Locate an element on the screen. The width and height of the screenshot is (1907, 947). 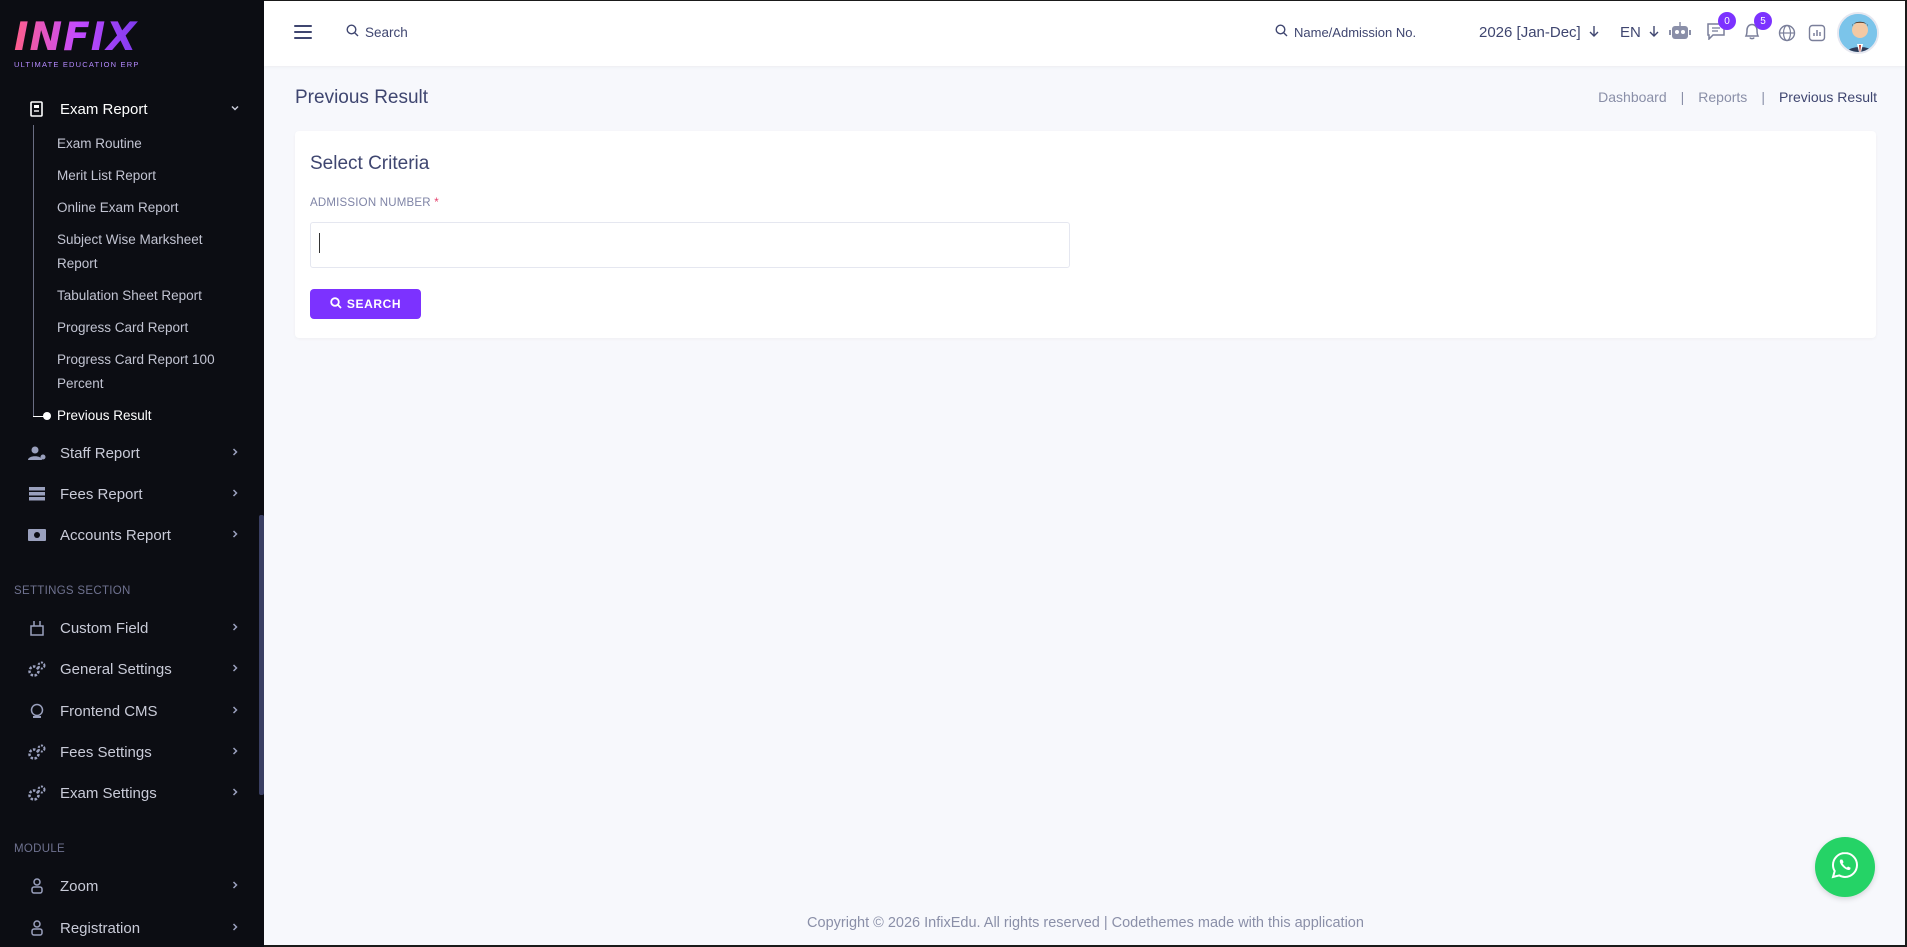
submenu-previous-result: Previous Result is located at coordinates (152, 416).